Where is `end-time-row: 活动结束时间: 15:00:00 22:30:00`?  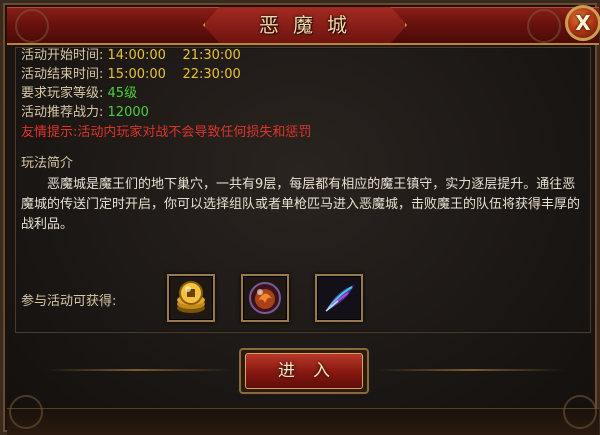 end-time-row: 活动结束时间: 15:00:00 22:30:00 is located at coordinates (131, 75).